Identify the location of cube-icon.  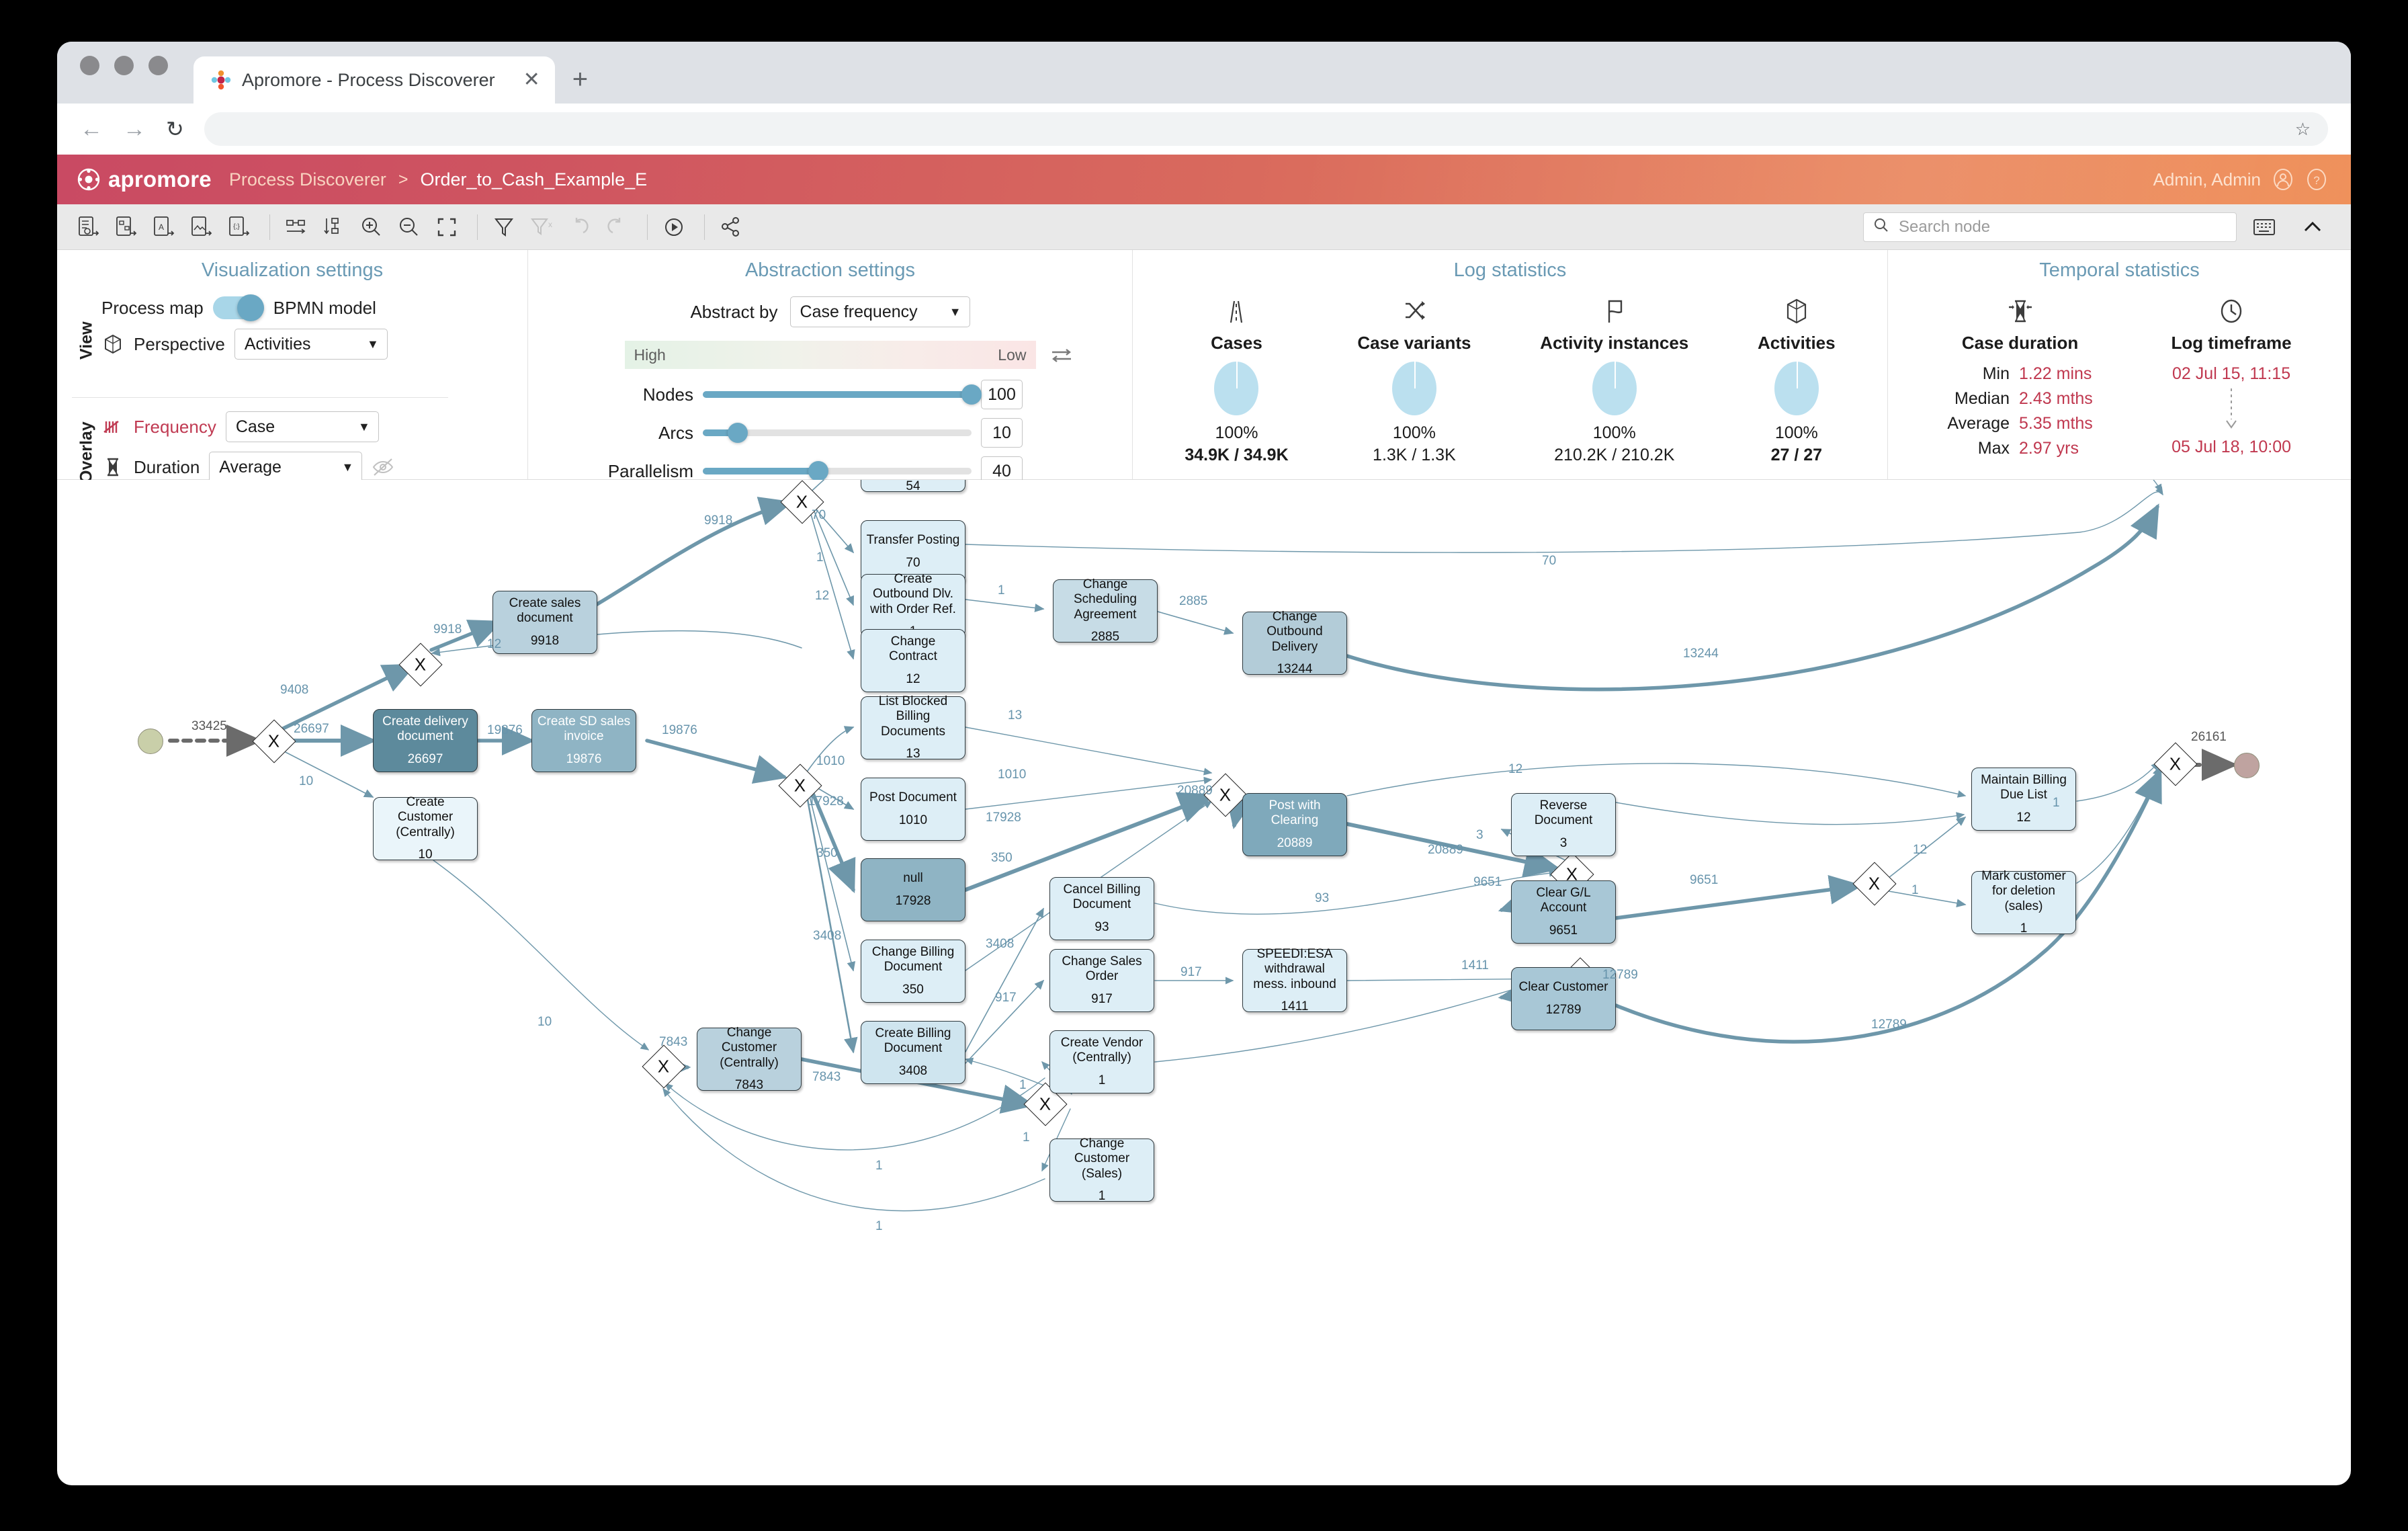
(112, 345).